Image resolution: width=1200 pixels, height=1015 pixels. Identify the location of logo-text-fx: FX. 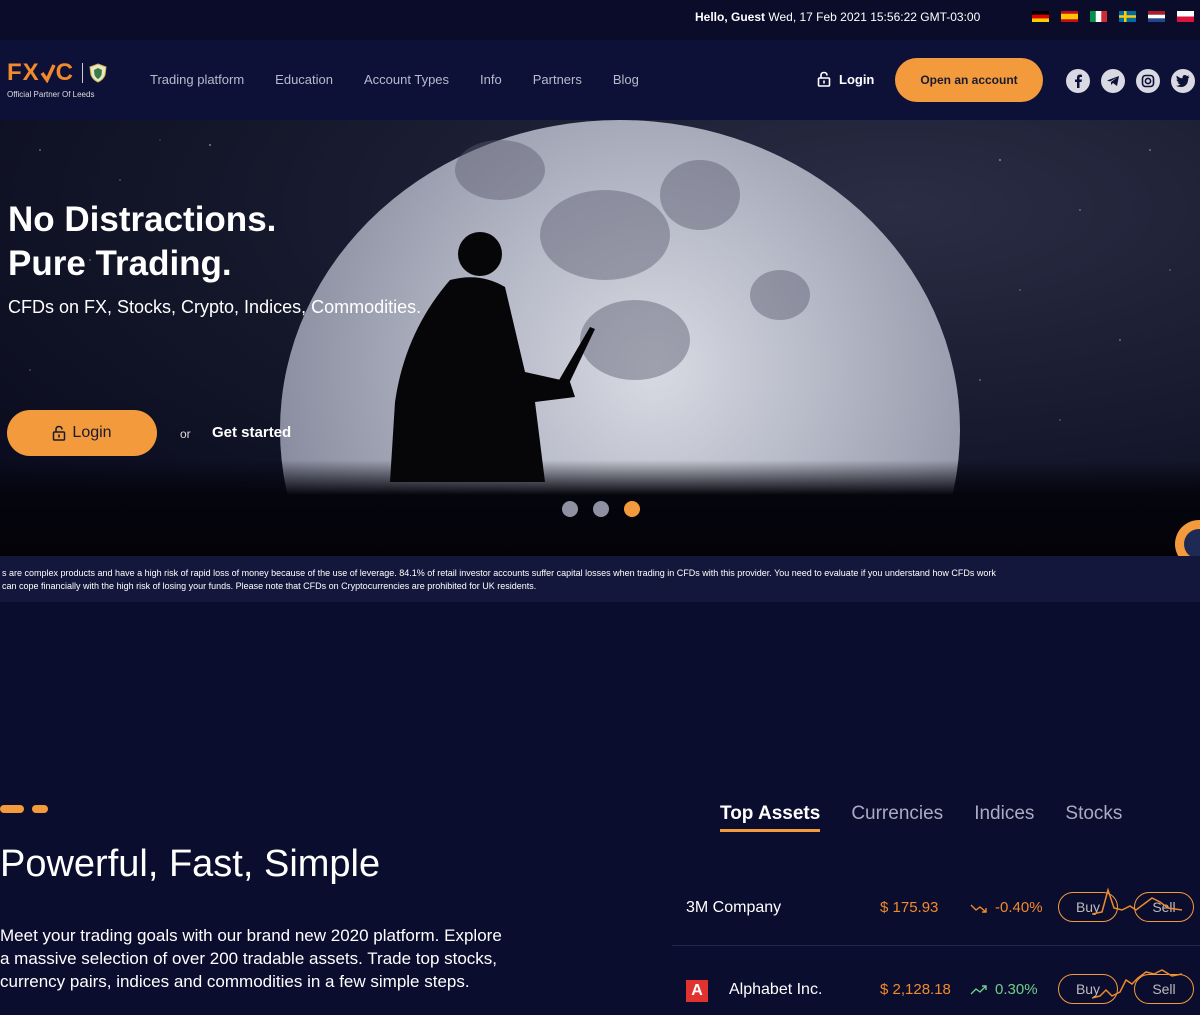
(23, 72).